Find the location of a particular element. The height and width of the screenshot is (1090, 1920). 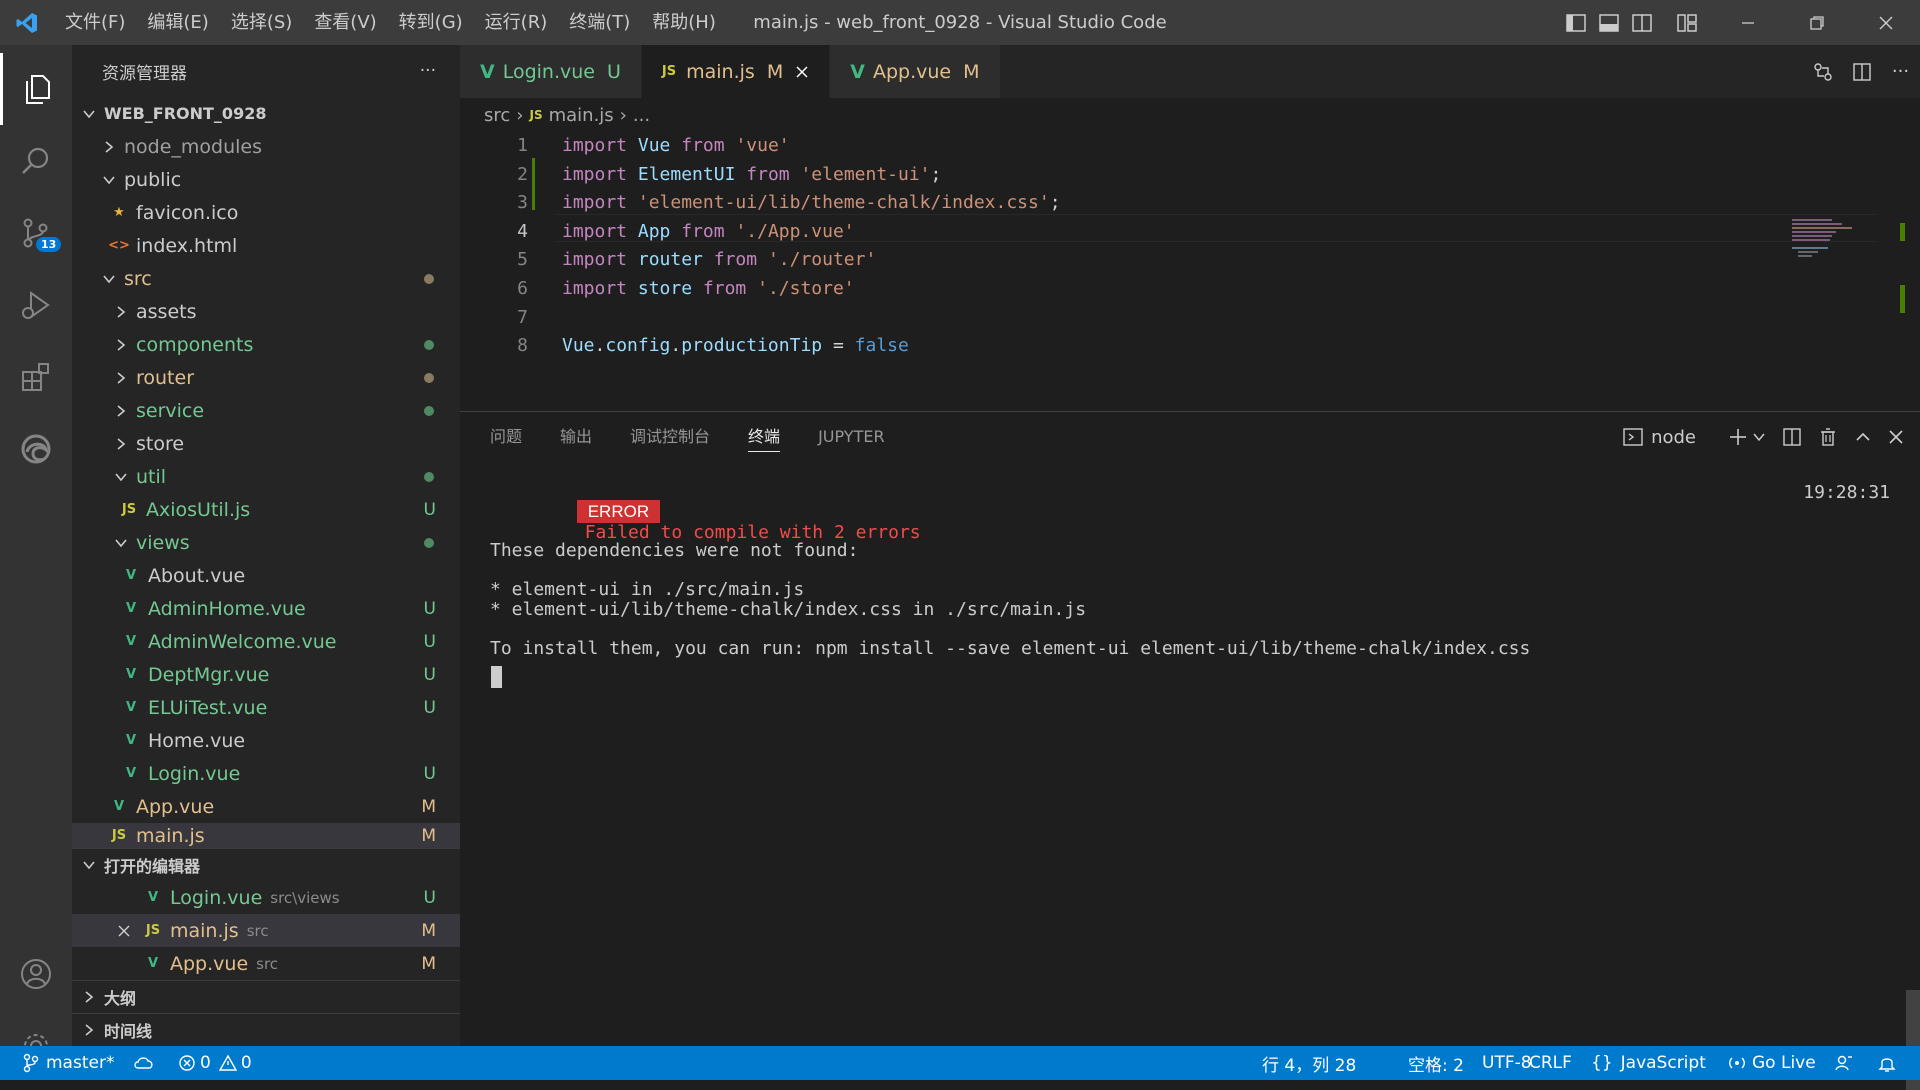

html-icon: <> is located at coordinates (119, 245).